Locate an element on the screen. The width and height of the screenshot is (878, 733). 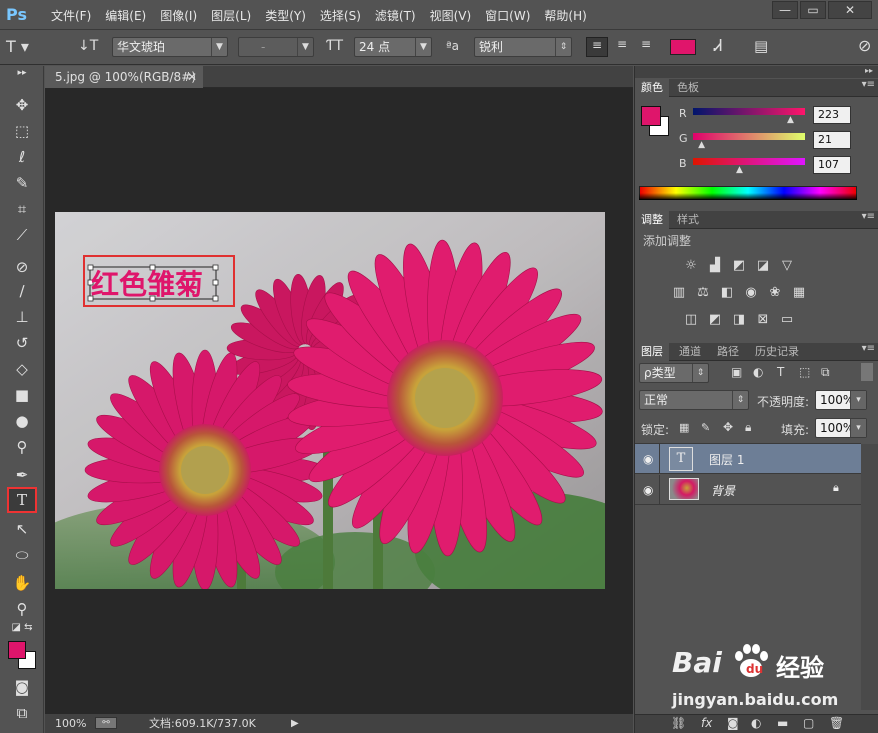
dock-collapse-icon: ▸▸ is located at coordinates (756, 72).